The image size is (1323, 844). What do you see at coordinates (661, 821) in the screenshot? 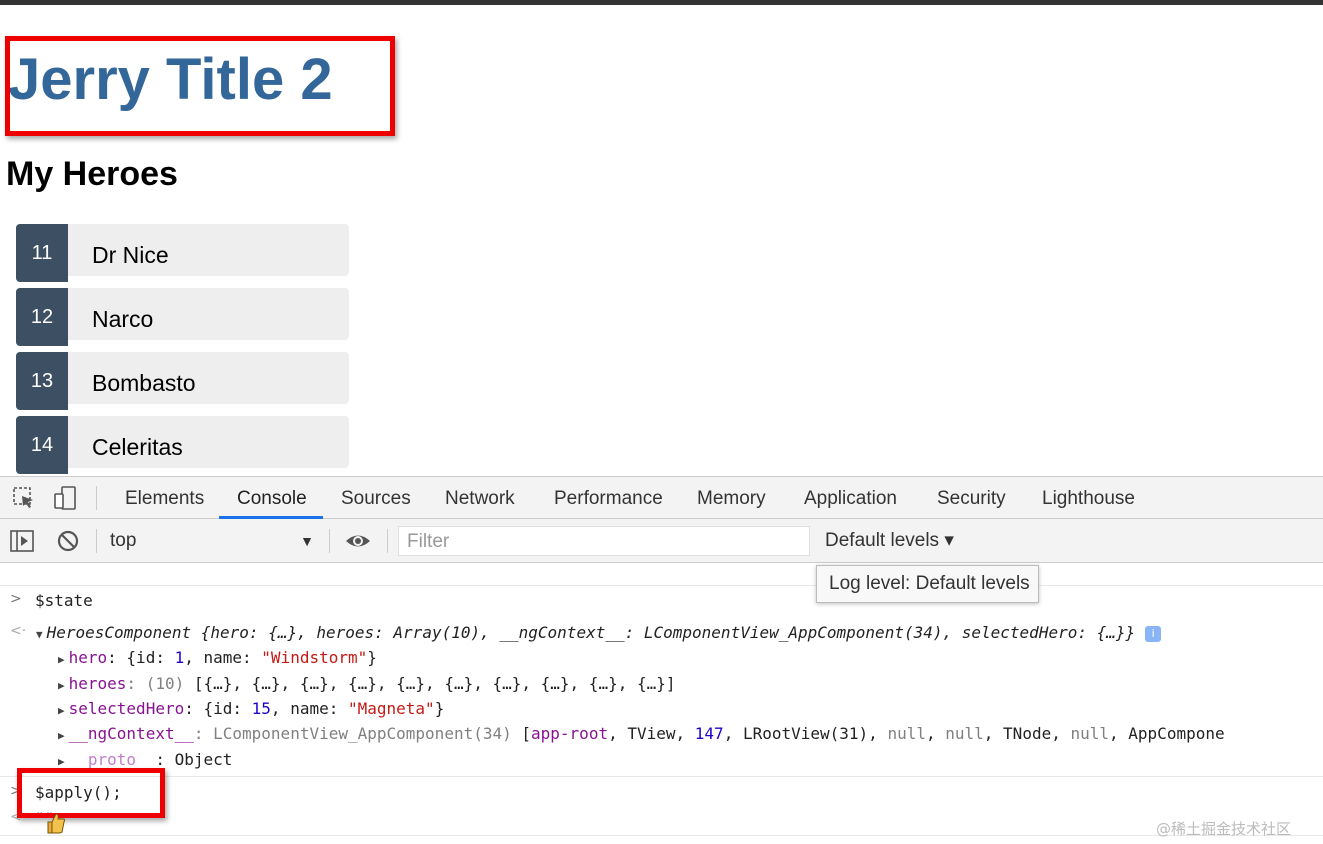
I see `console-result-line: <· ""` at bounding box center [661, 821].